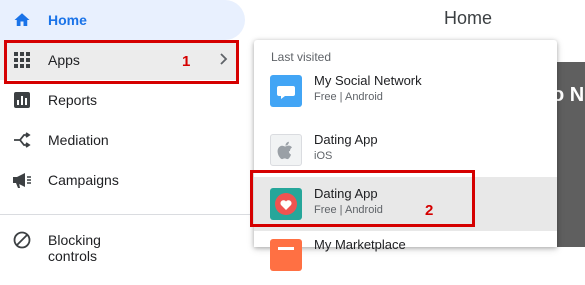  What do you see at coordinates (122, 20) in the screenshot?
I see `sidebar-item-home: Home` at bounding box center [122, 20].